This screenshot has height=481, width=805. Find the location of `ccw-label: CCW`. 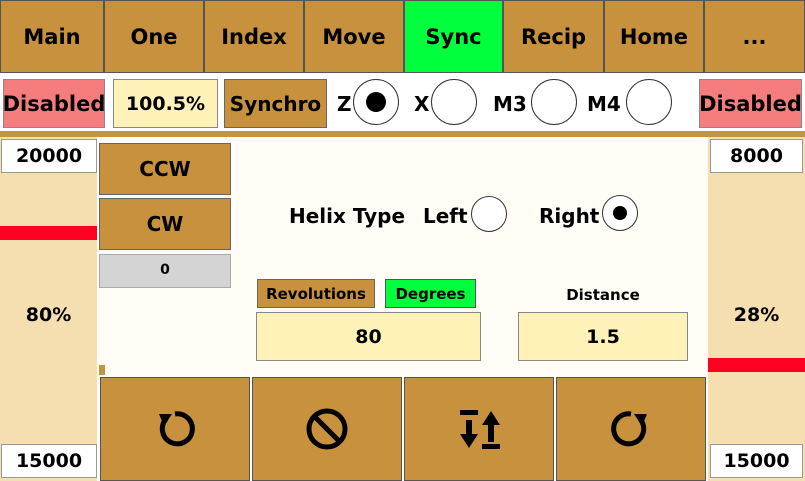

ccw-label: CCW is located at coordinates (165, 169).